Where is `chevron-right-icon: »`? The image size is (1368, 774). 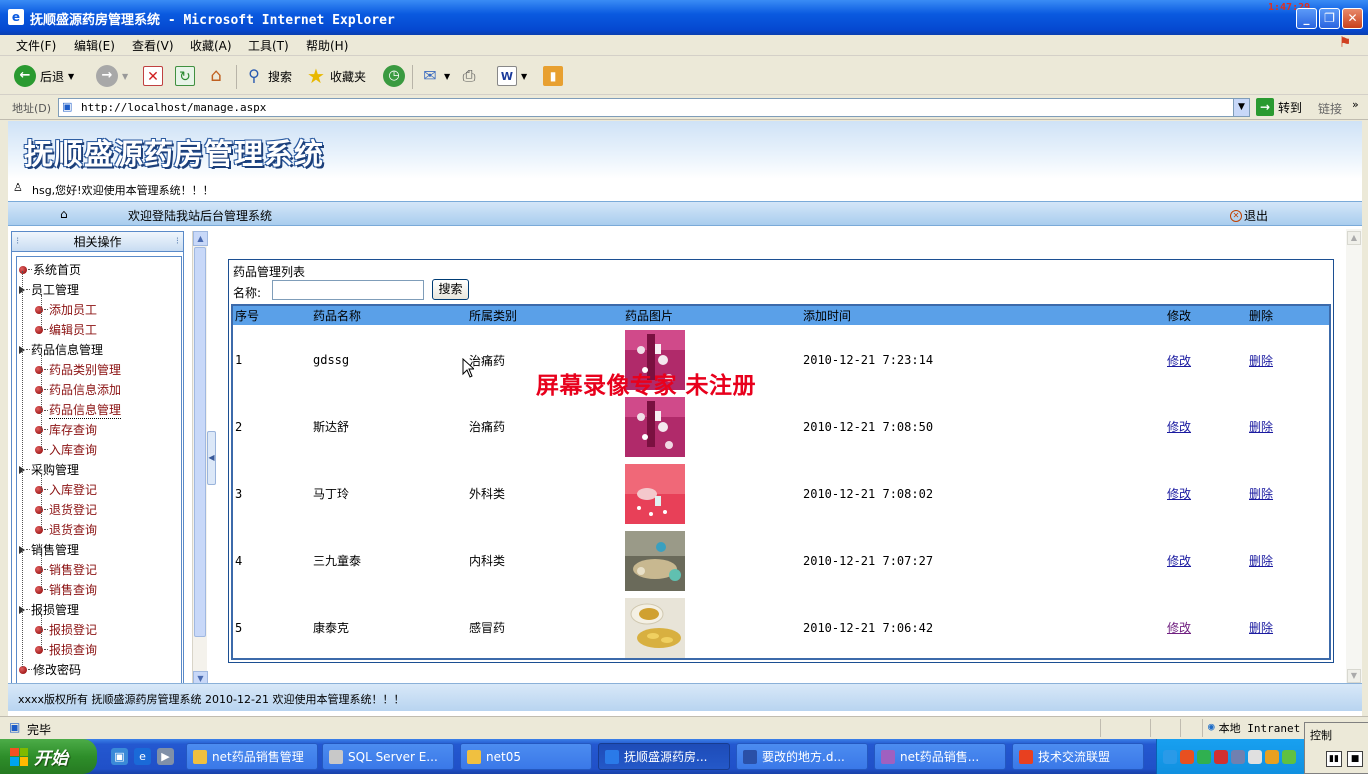 chevron-right-icon: » is located at coordinates (1355, 104).